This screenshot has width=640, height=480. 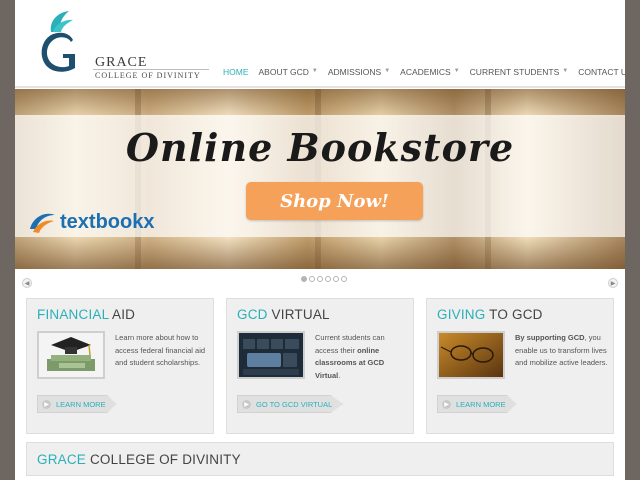 I want to click on gcd-logo-mark, so click(x=58, y=41).